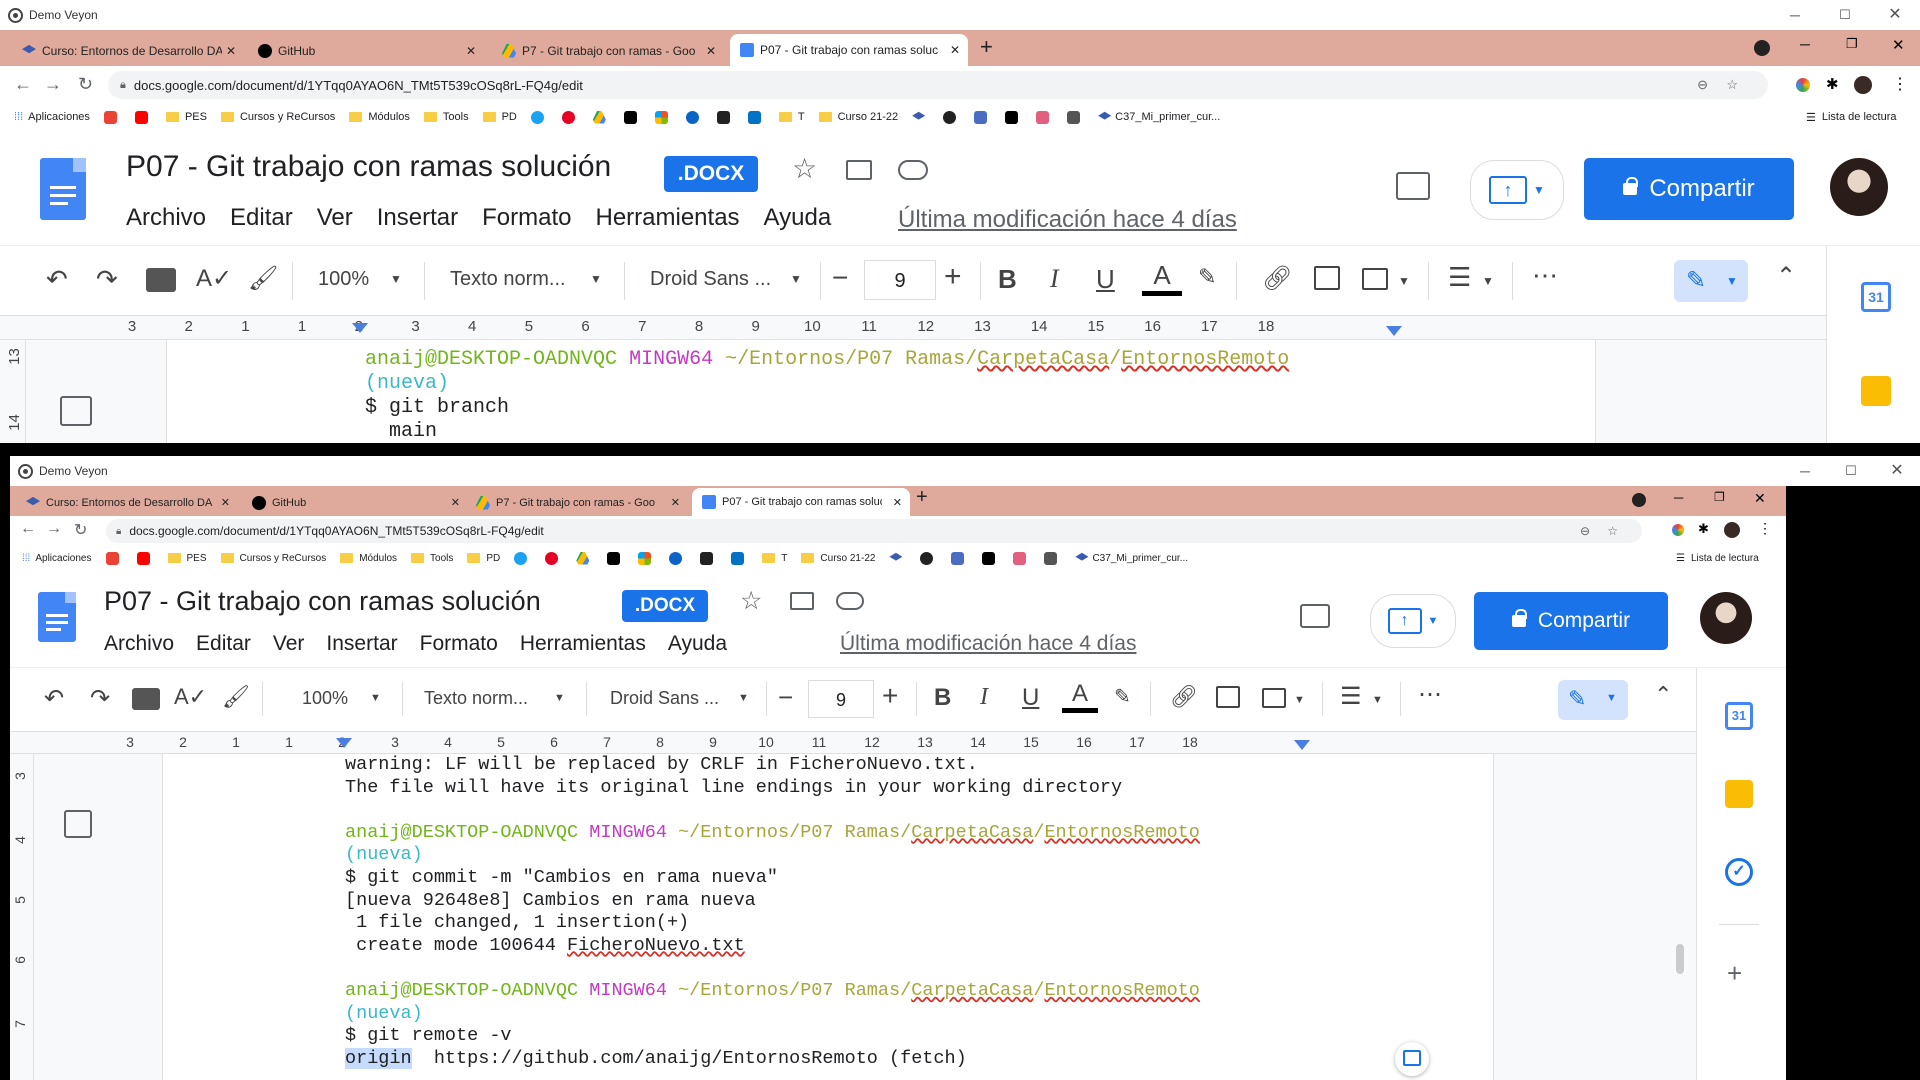  I want to click on chrome-menu-icon: ⋮, so click(1900, 84).